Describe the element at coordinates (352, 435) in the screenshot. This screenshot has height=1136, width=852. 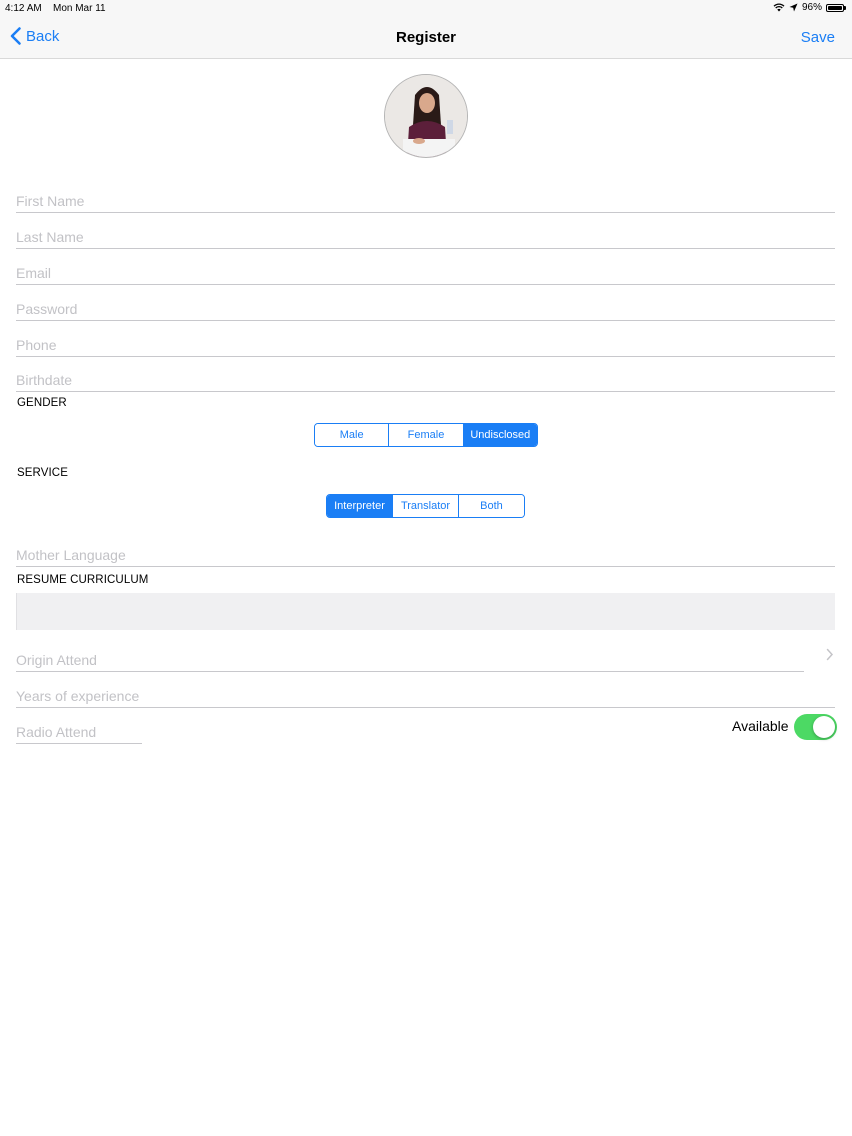
I see `gender-option-male: Male` at that location.